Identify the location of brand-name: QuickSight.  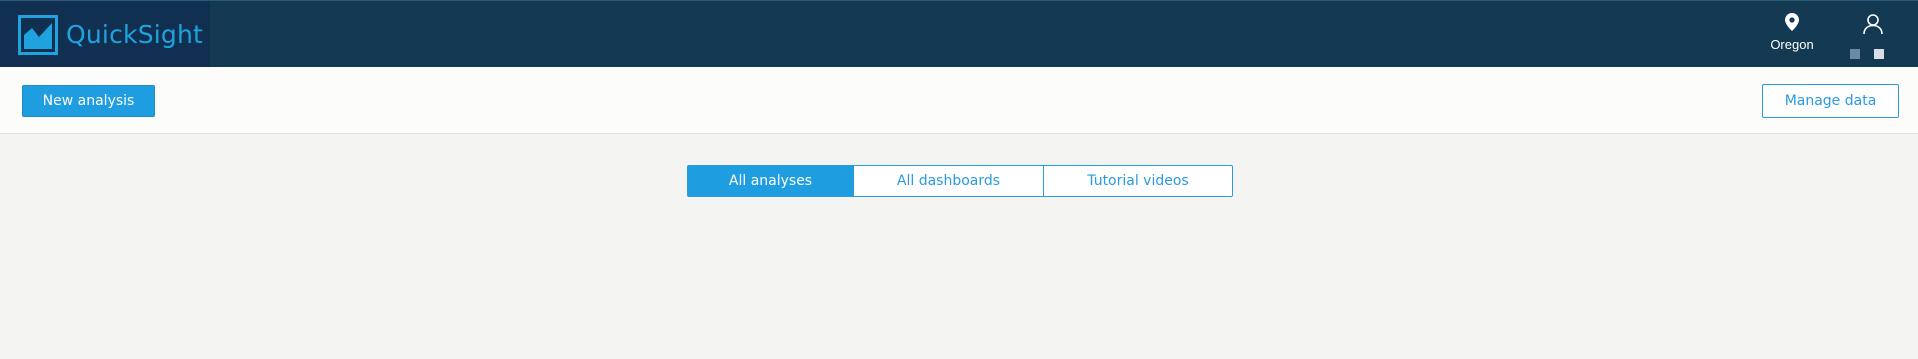
(135, 34).